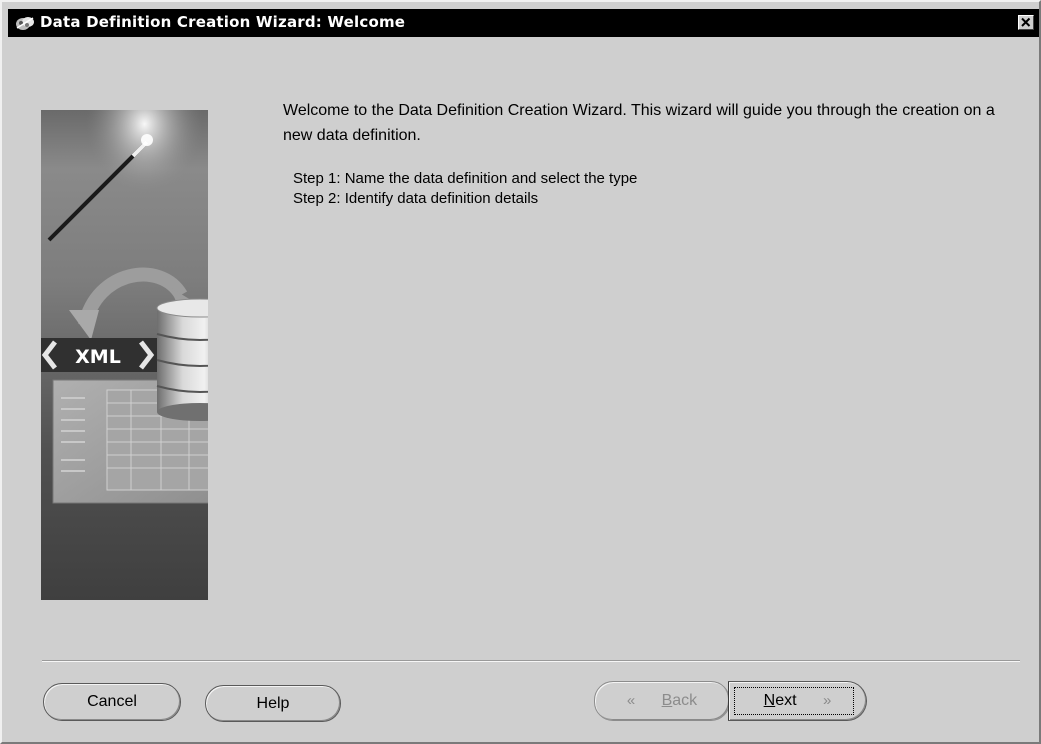 This screenshot has width=1041, height=744. I want to click on wizard-app-icon, so click(25, 23).